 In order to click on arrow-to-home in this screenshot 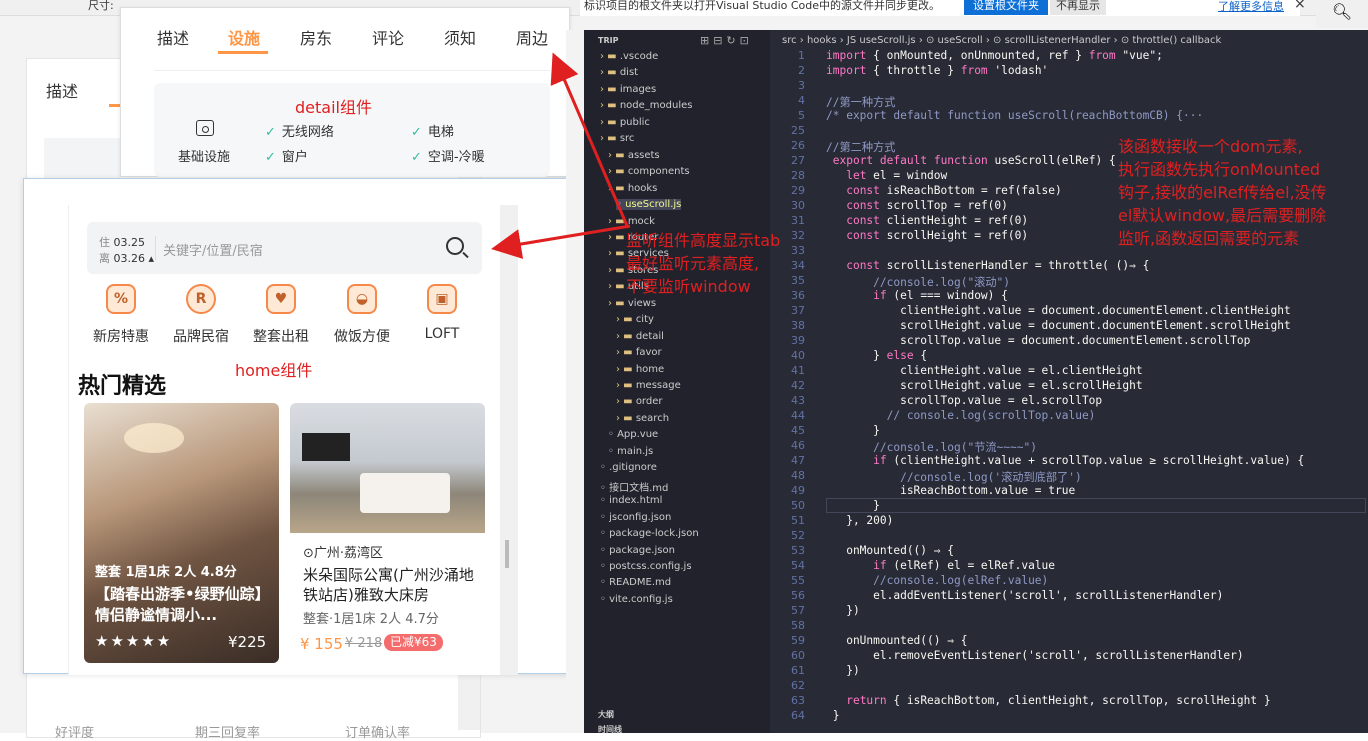, I will do `click(561, 241)`.